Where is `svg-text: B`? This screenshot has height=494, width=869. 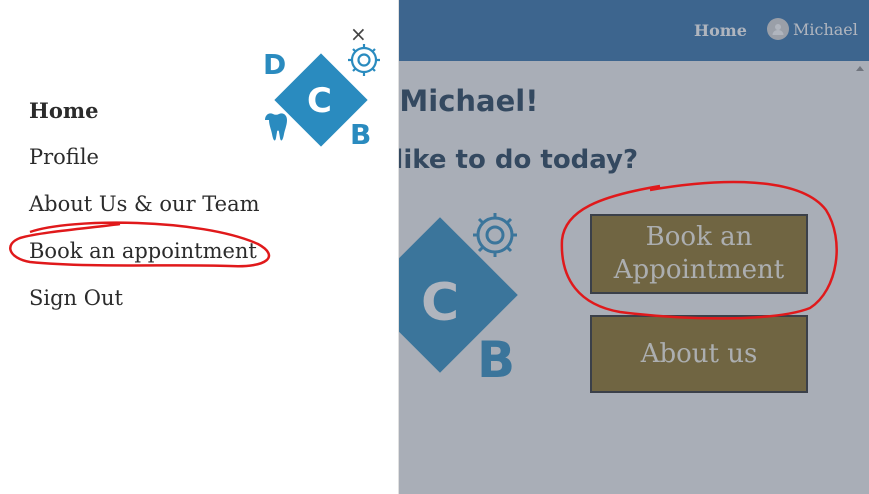
svg-text: B is located at coordinates (360, 134).